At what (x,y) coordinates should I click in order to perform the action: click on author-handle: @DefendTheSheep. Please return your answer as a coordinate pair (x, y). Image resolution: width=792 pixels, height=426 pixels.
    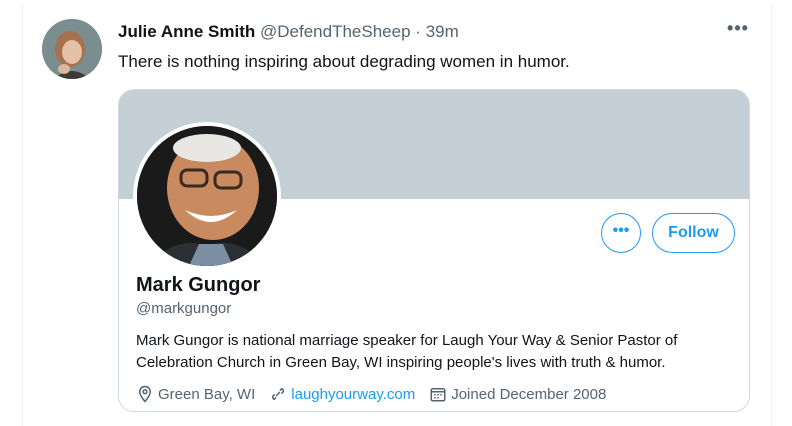
    Looking at the image, I should click on (335, 31).